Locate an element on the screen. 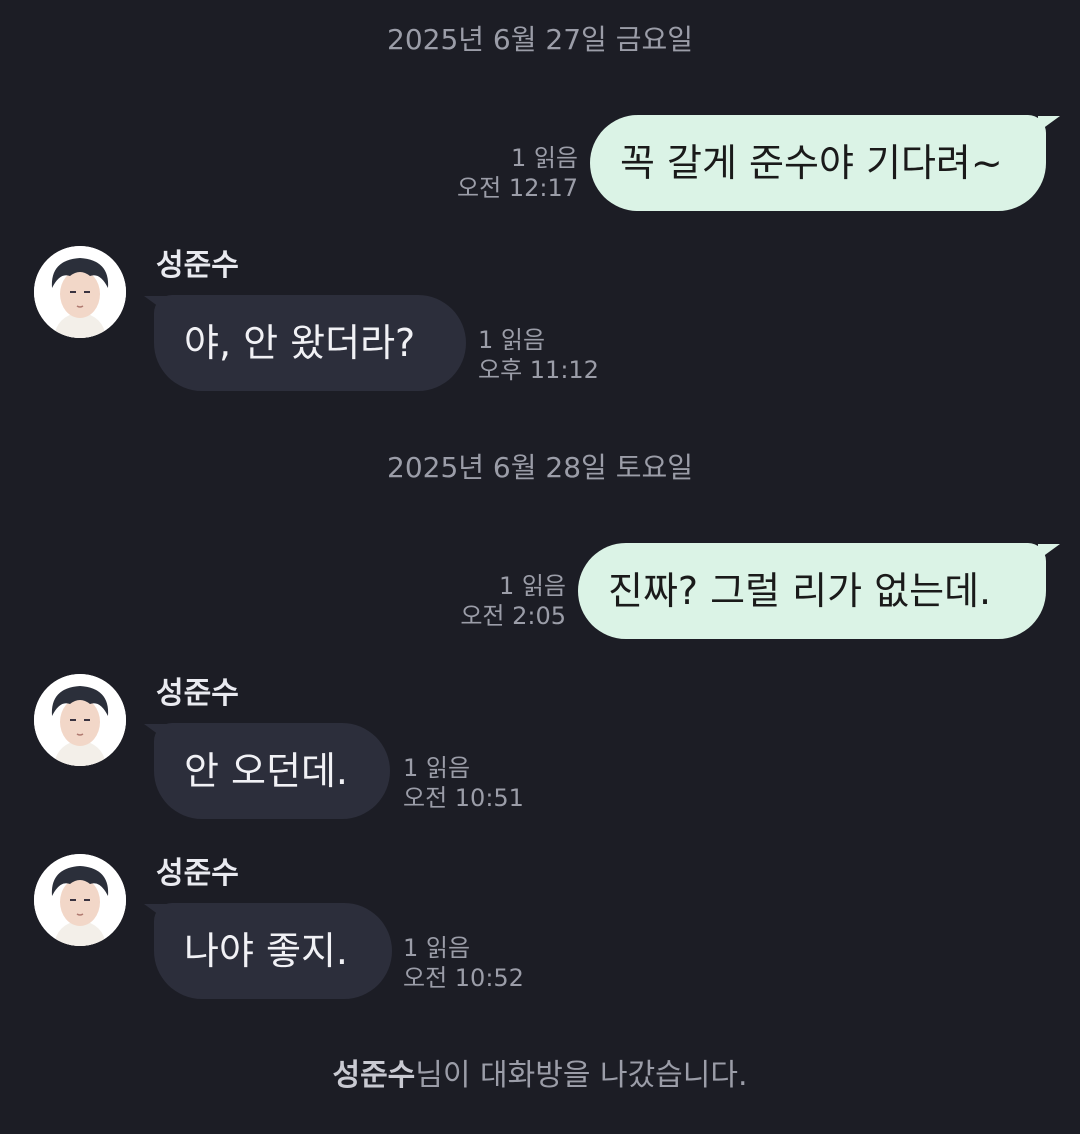 The width and height of the screenshot is (1080, 1134). message-row-incoming: 나야 좋지. 1 읽음 오전 10:52 is located at coordinates (540, 953).